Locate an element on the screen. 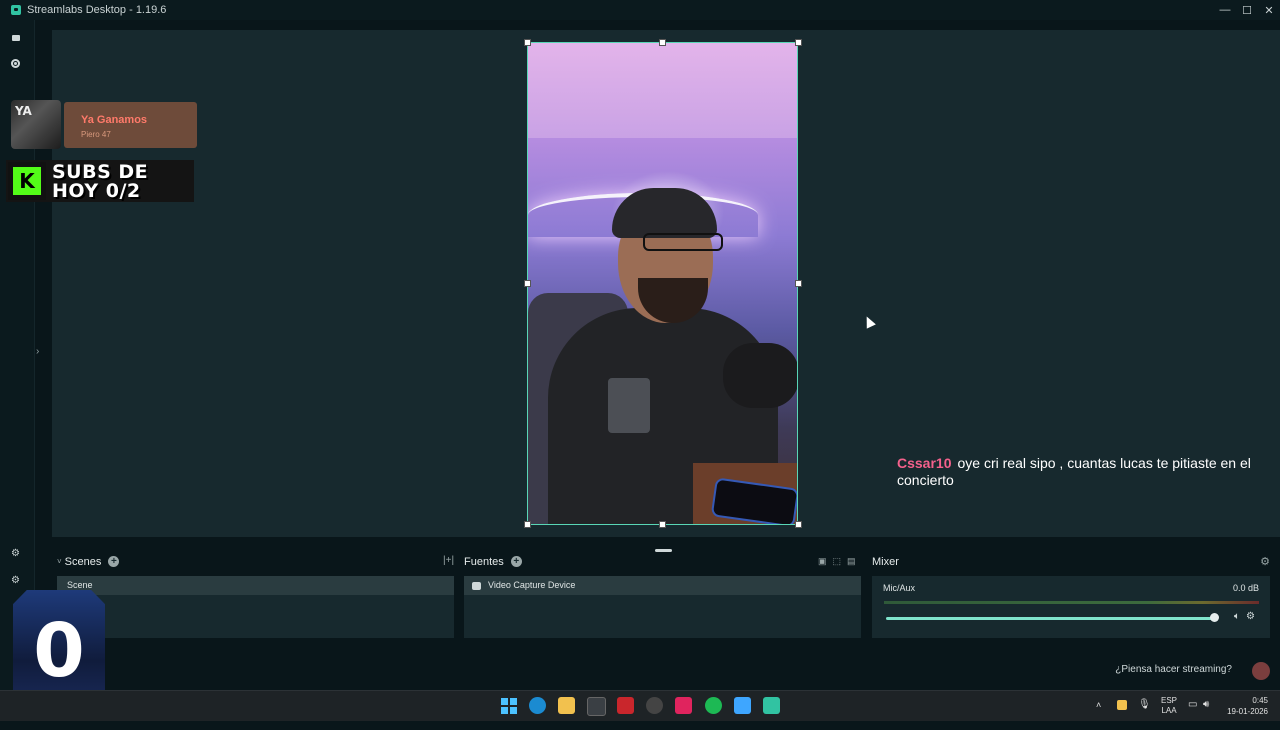 Image resolution: width=1280 pixels, height=730 pixels. webcam-icon is located at coordinates (476, 585).